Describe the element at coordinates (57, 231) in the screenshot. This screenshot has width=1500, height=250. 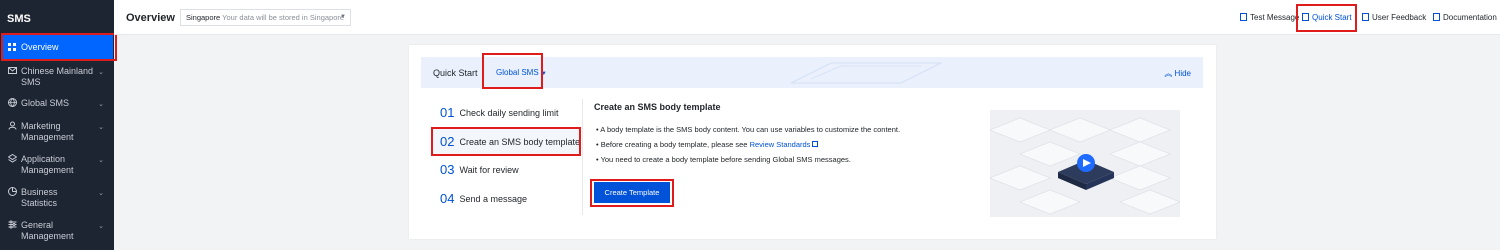
I see `sidebar-item-general-management: General Management ⌄` at that location.